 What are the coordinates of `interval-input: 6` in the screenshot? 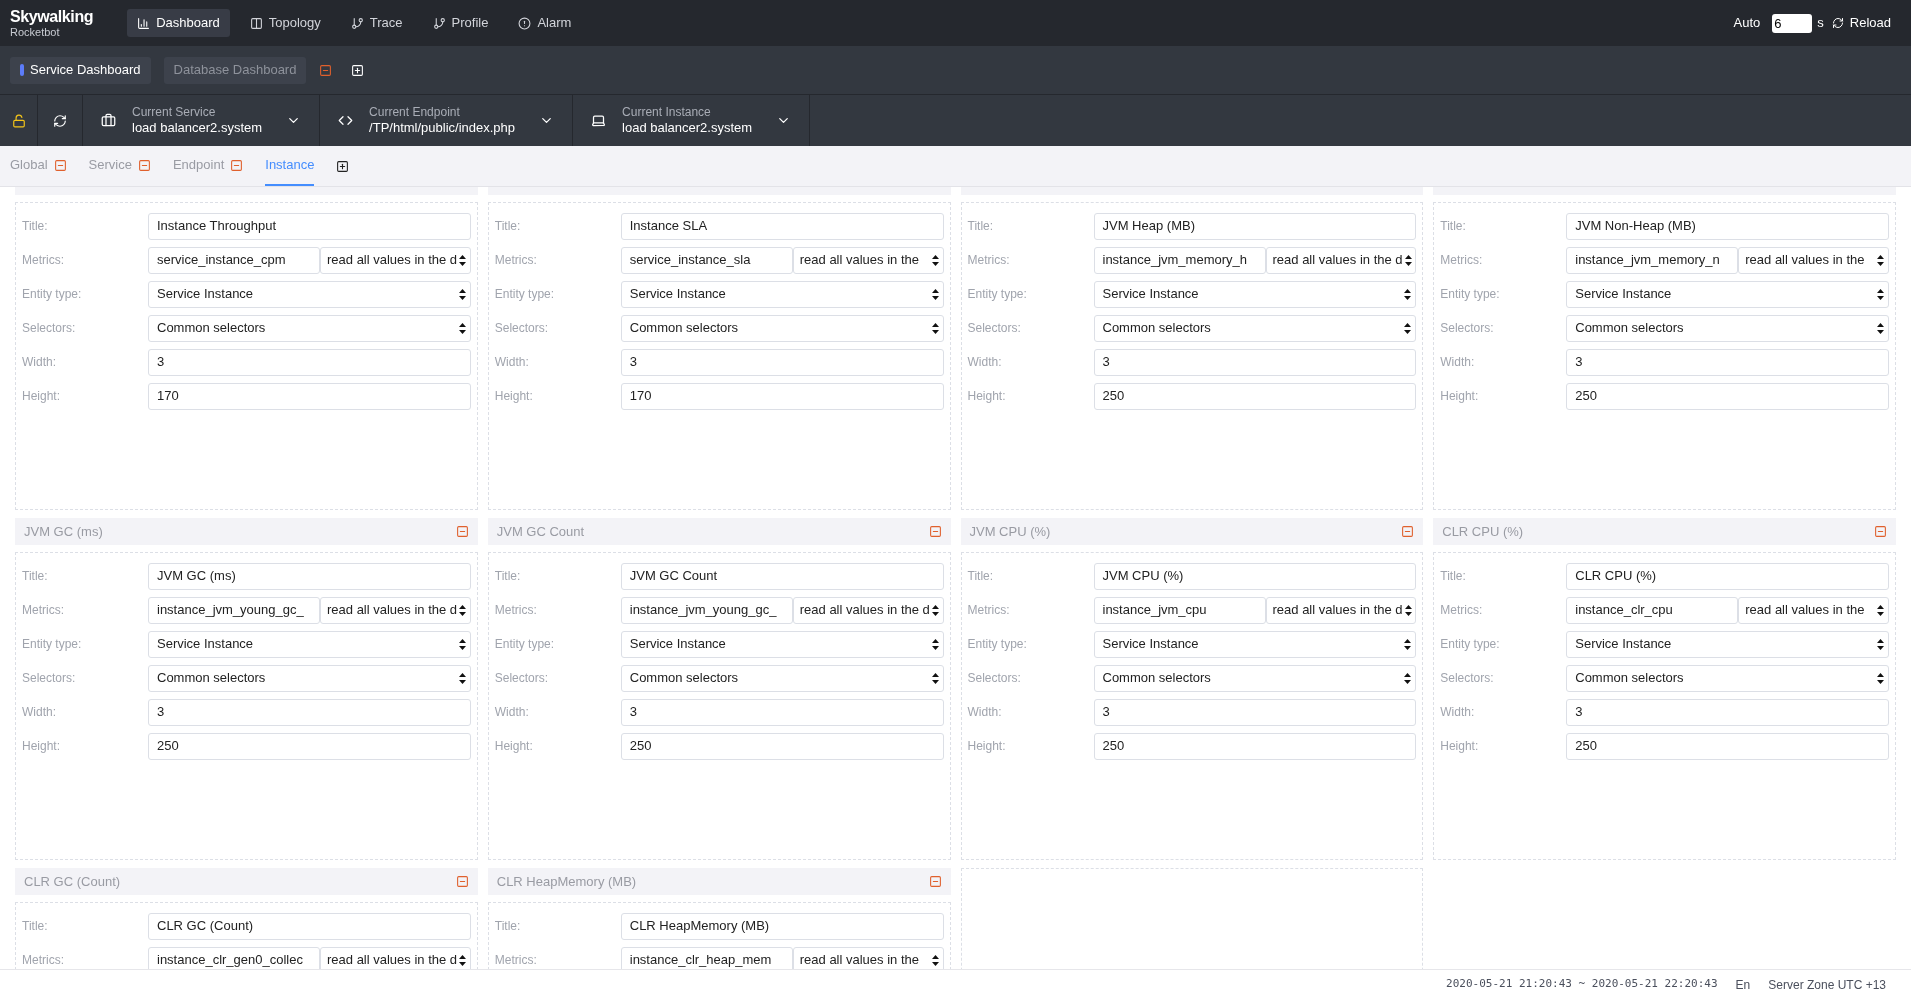 It's located at (1792, 23).